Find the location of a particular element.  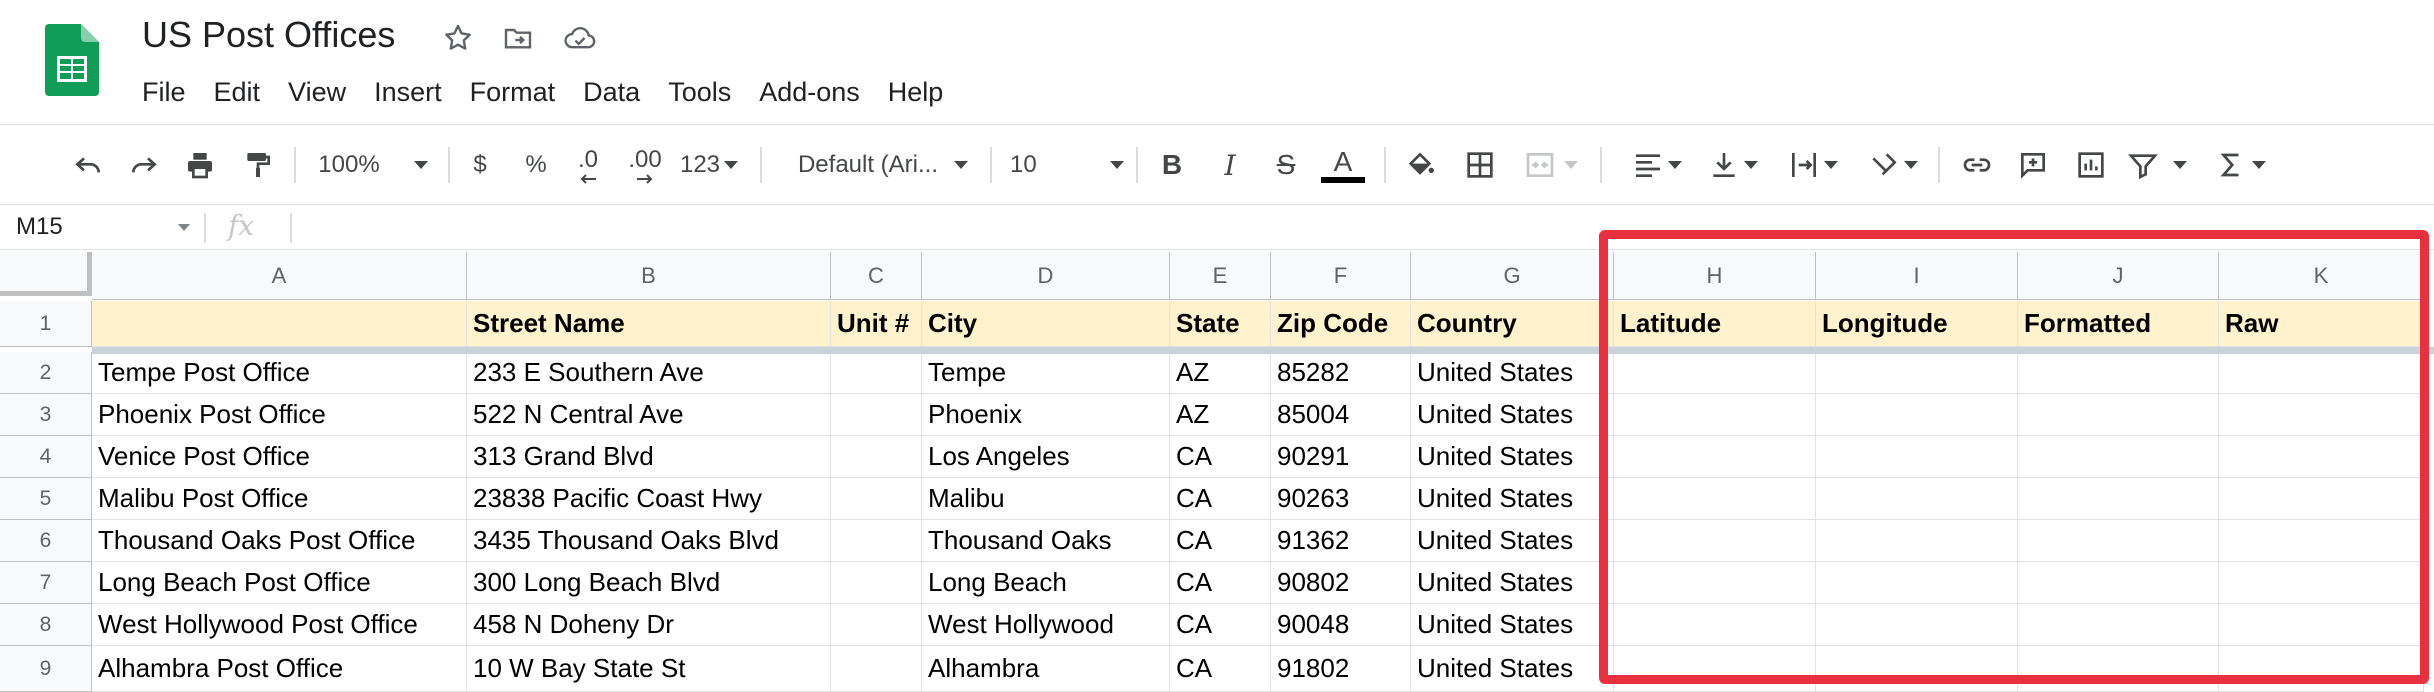

cell-a8: West Hollywood Post Office is located at coordinates (279, 625).